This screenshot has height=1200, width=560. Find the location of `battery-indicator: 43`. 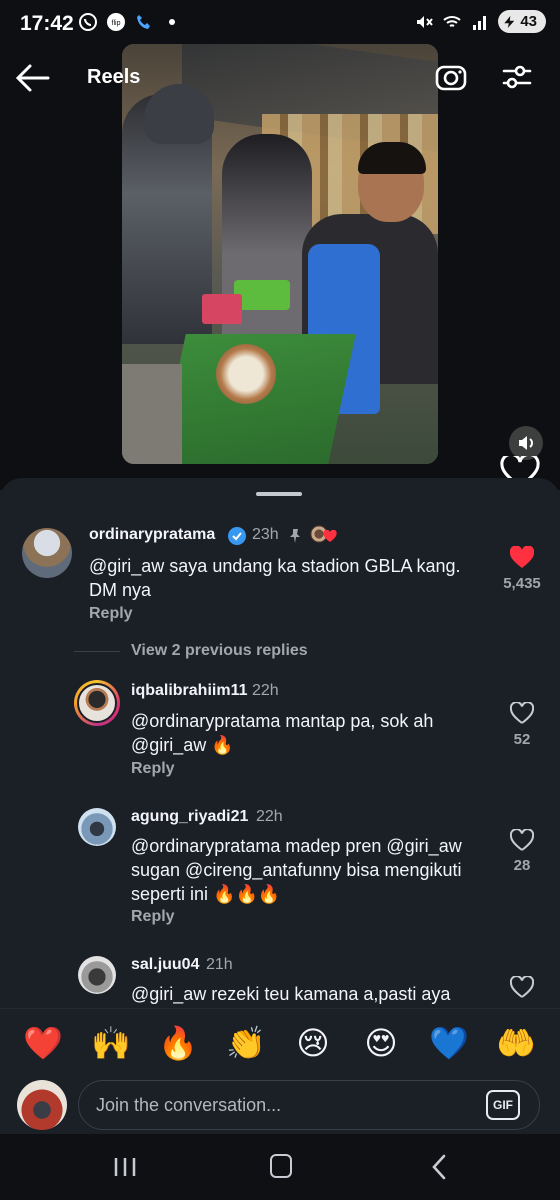

battery-indicator: 43 is located at coordinates (522, 21).